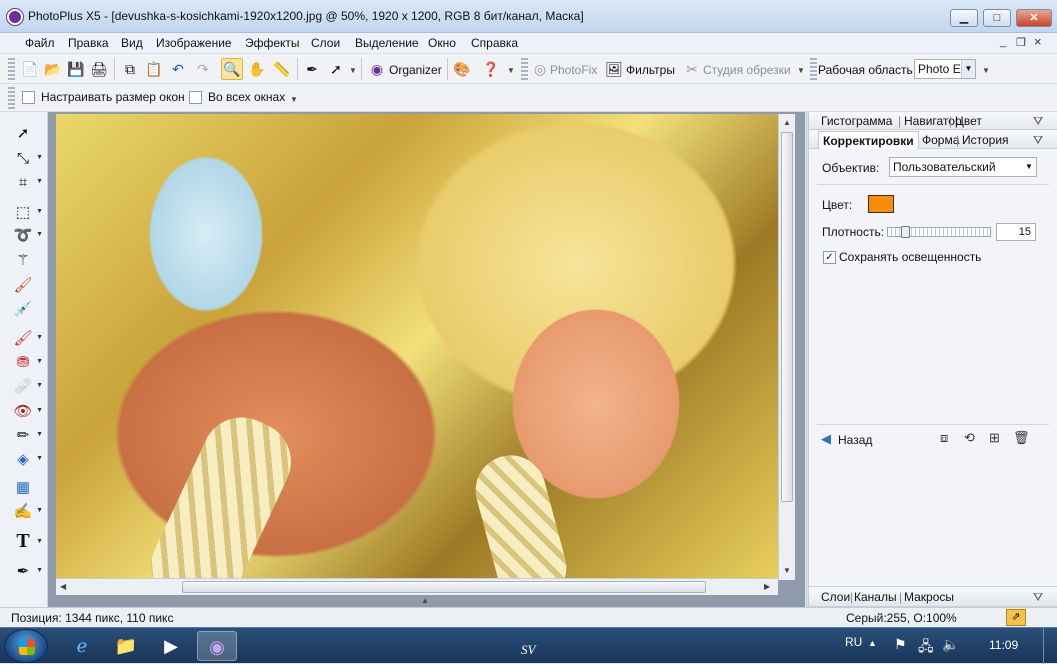  Describe the element at coordinates (444, 587) in the screenshot. I see `horizontal-scroll-thumb` at that location.